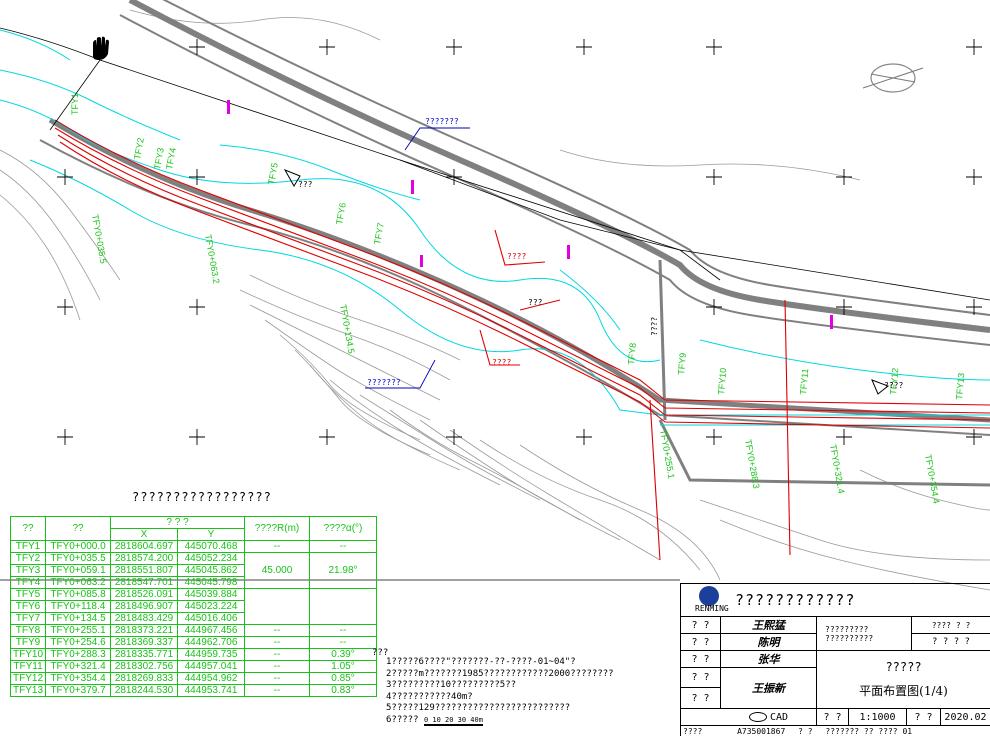  What do you see at coordinates (28, 690) in the screenshot?
I see `cell-no: TFY13` at bounding box center [28, 690].